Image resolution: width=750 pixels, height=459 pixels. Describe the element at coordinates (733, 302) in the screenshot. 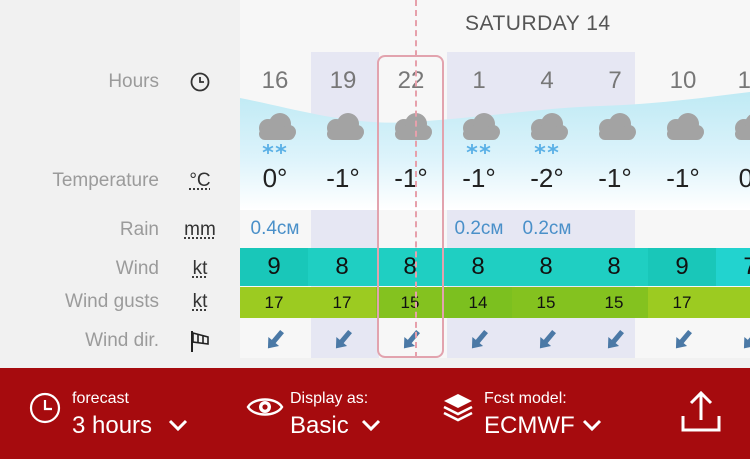

I see `wind-gust-cell` at that location.